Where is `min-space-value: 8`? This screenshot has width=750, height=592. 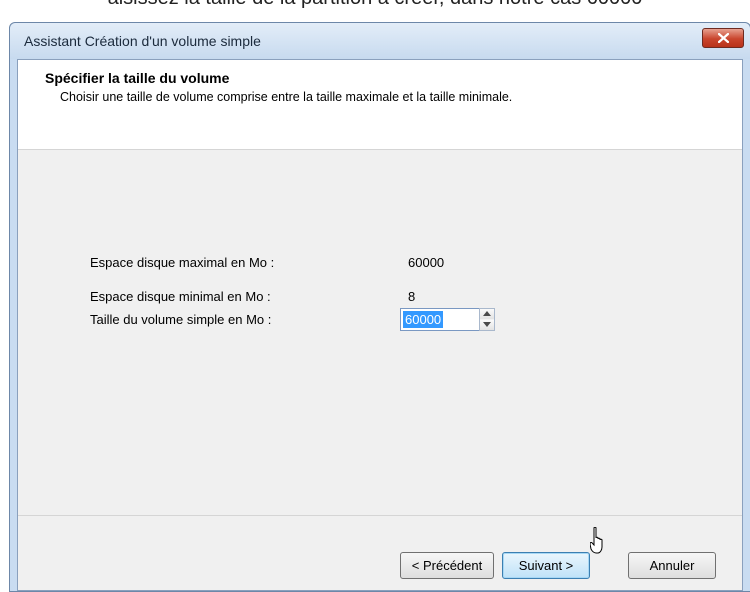
min-space-value: 8 is located at coordinates (412, 296).